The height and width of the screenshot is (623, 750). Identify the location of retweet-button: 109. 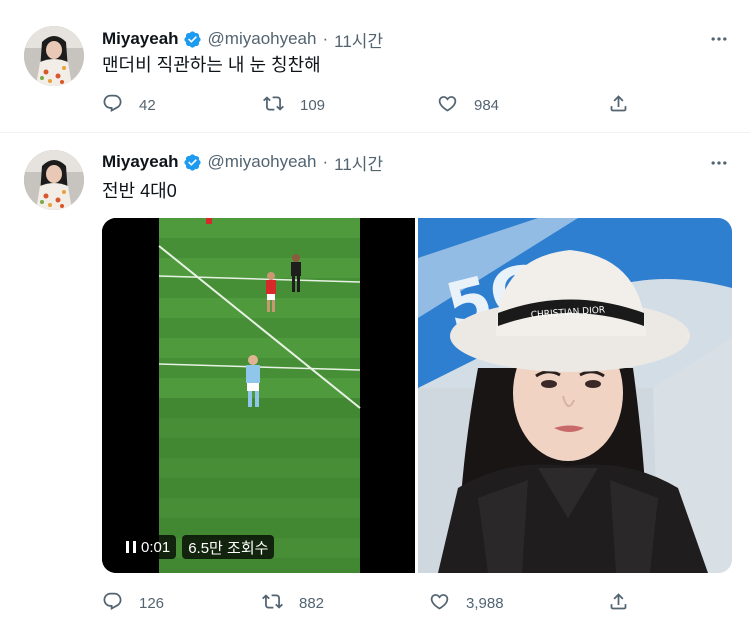
(294, 105).